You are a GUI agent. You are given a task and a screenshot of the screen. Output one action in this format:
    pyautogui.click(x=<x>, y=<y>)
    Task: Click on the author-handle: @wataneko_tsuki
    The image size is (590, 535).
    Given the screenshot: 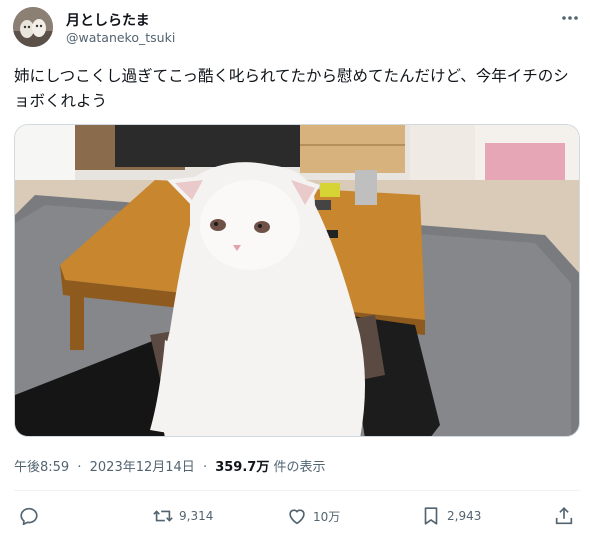 What is the action you would take?
    pyautogui.click(x=120, y=37)
    